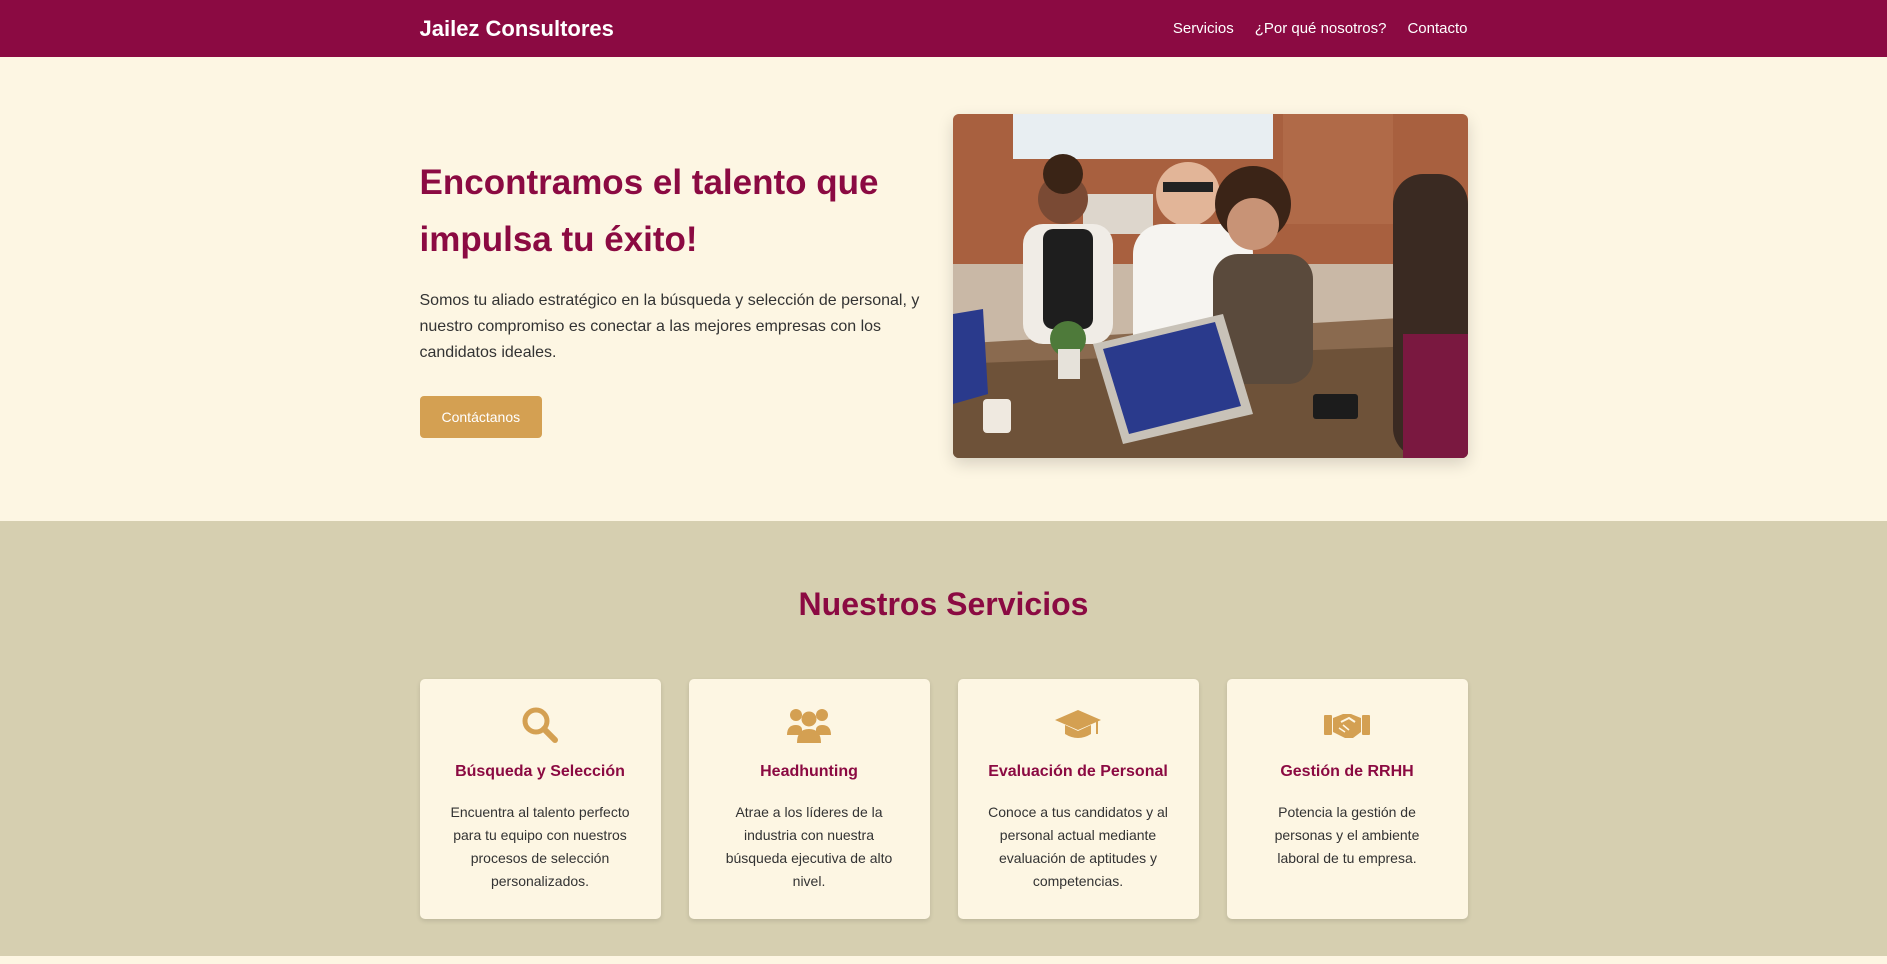 This screenshot has height=964, width=1887. I want to click on nav-links: Servicios ¿Por qué nosotros? Contacto, so click(1320, 28).